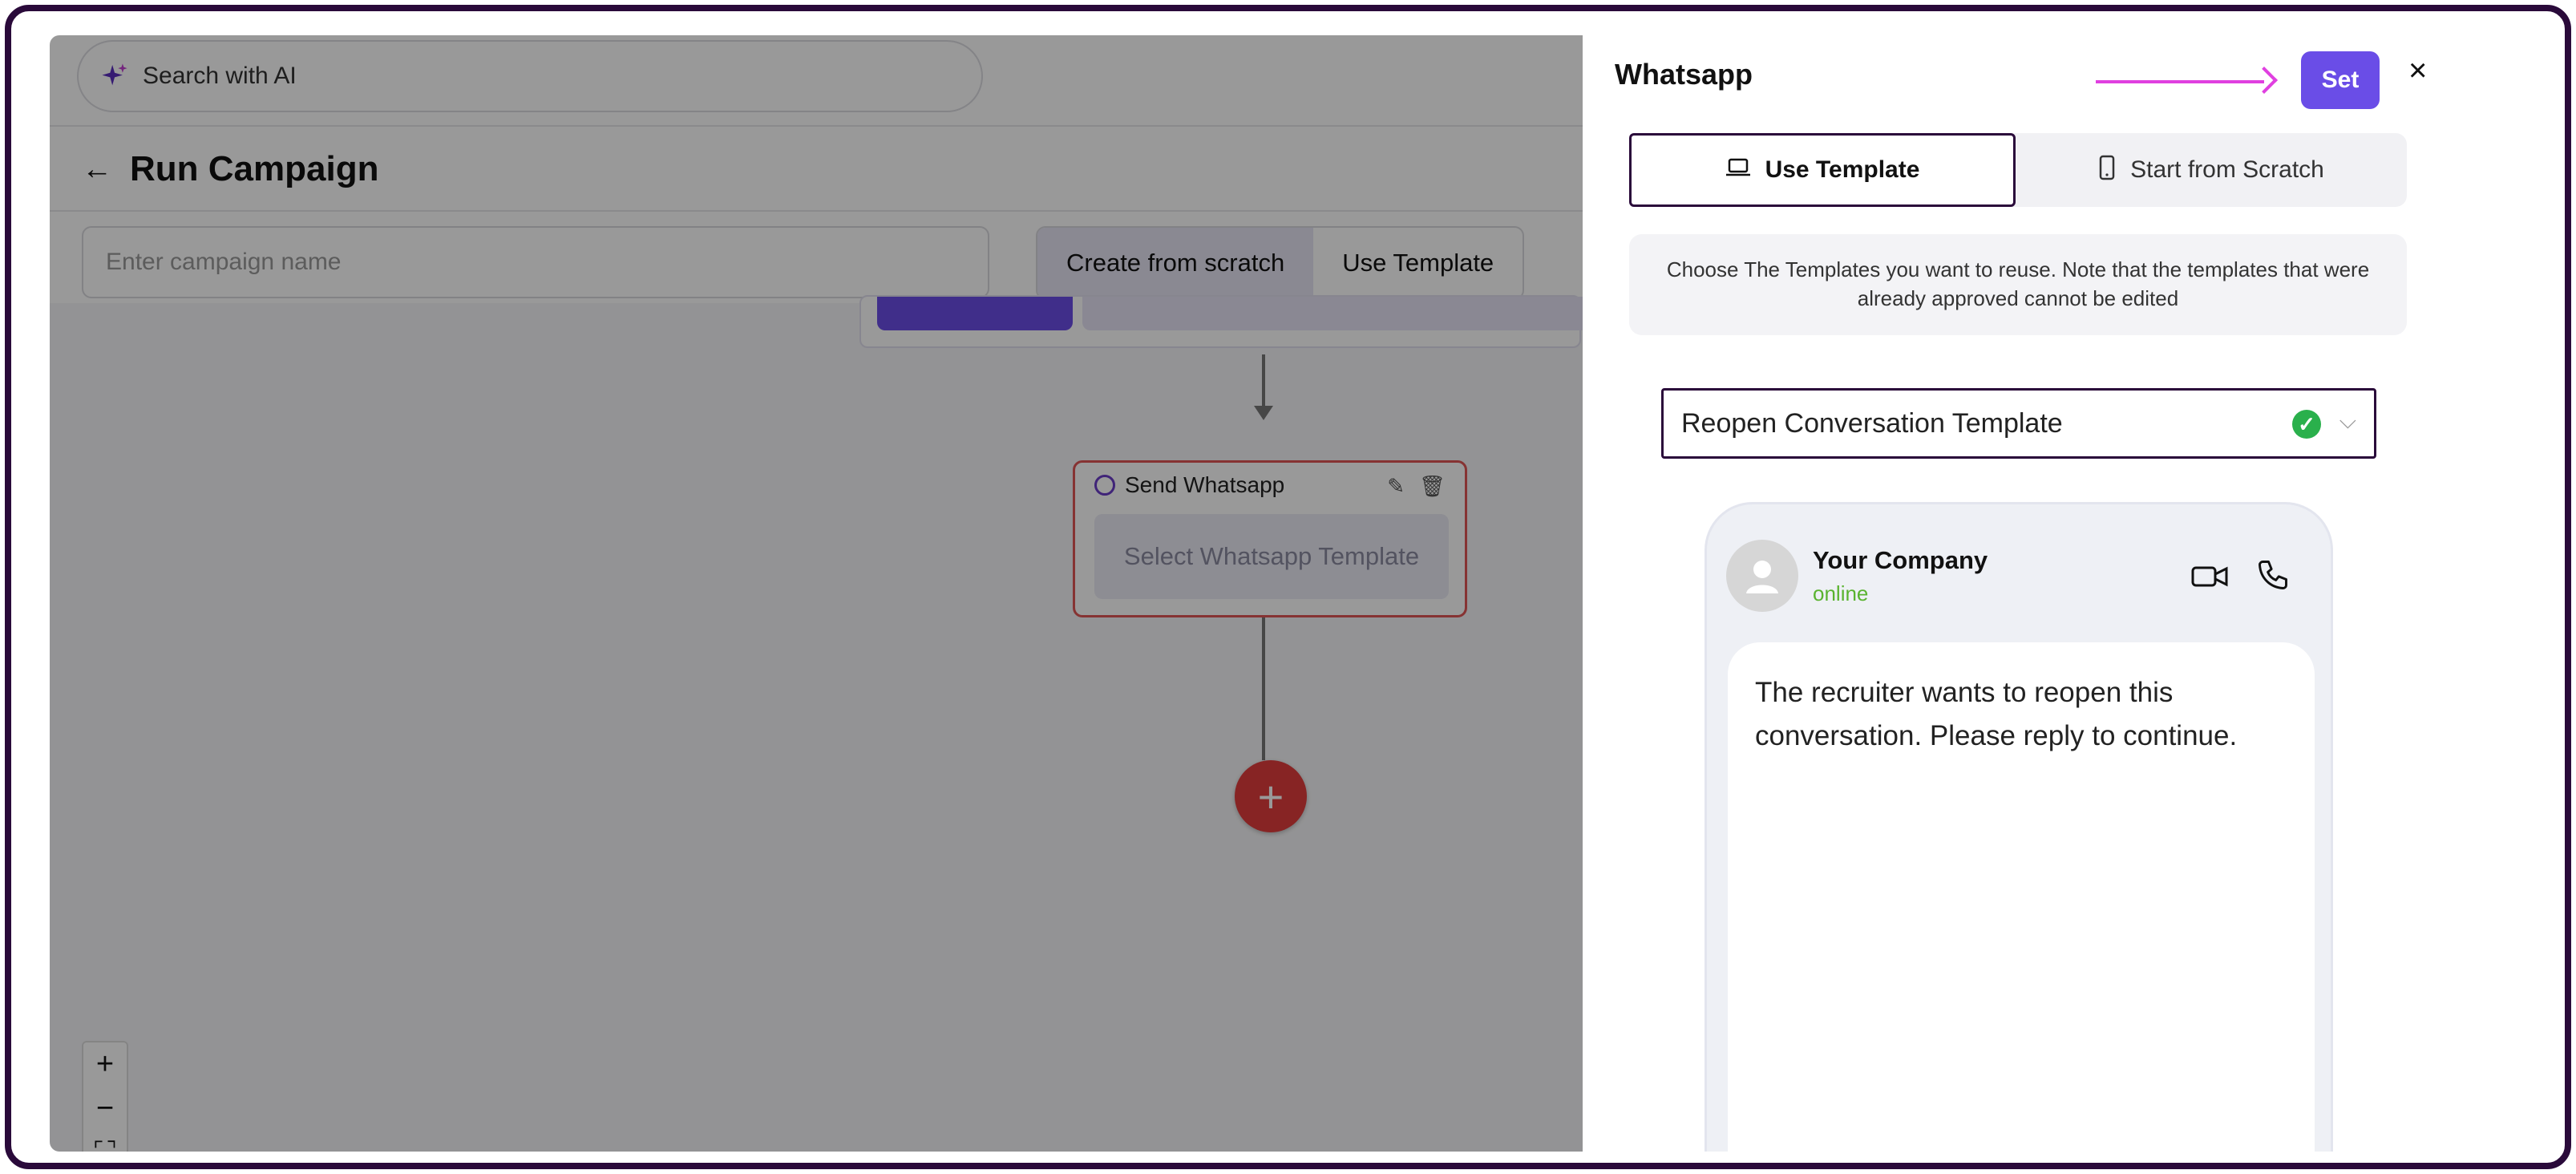 The width and height of the screenshot is (2576, 1174). I want to click on zoom-controls: + − ⛶, so click(105, 1096).